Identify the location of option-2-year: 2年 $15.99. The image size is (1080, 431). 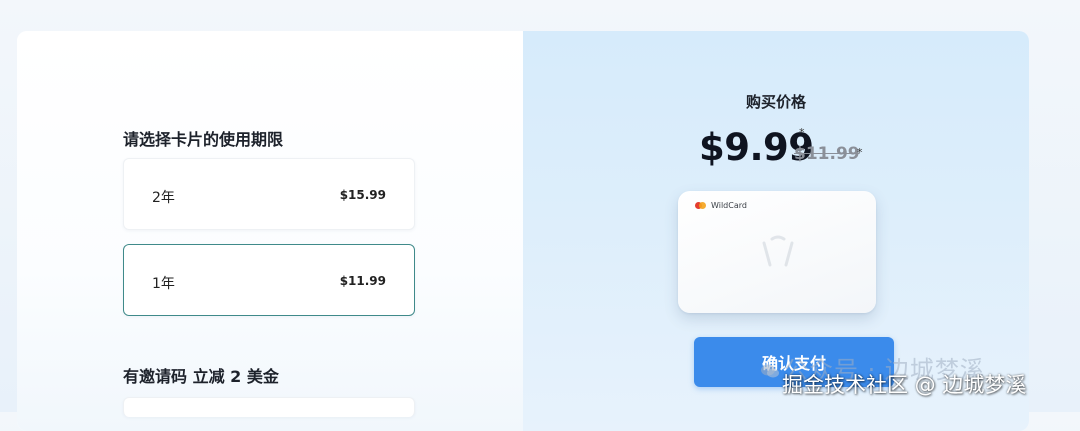
(269, 194).